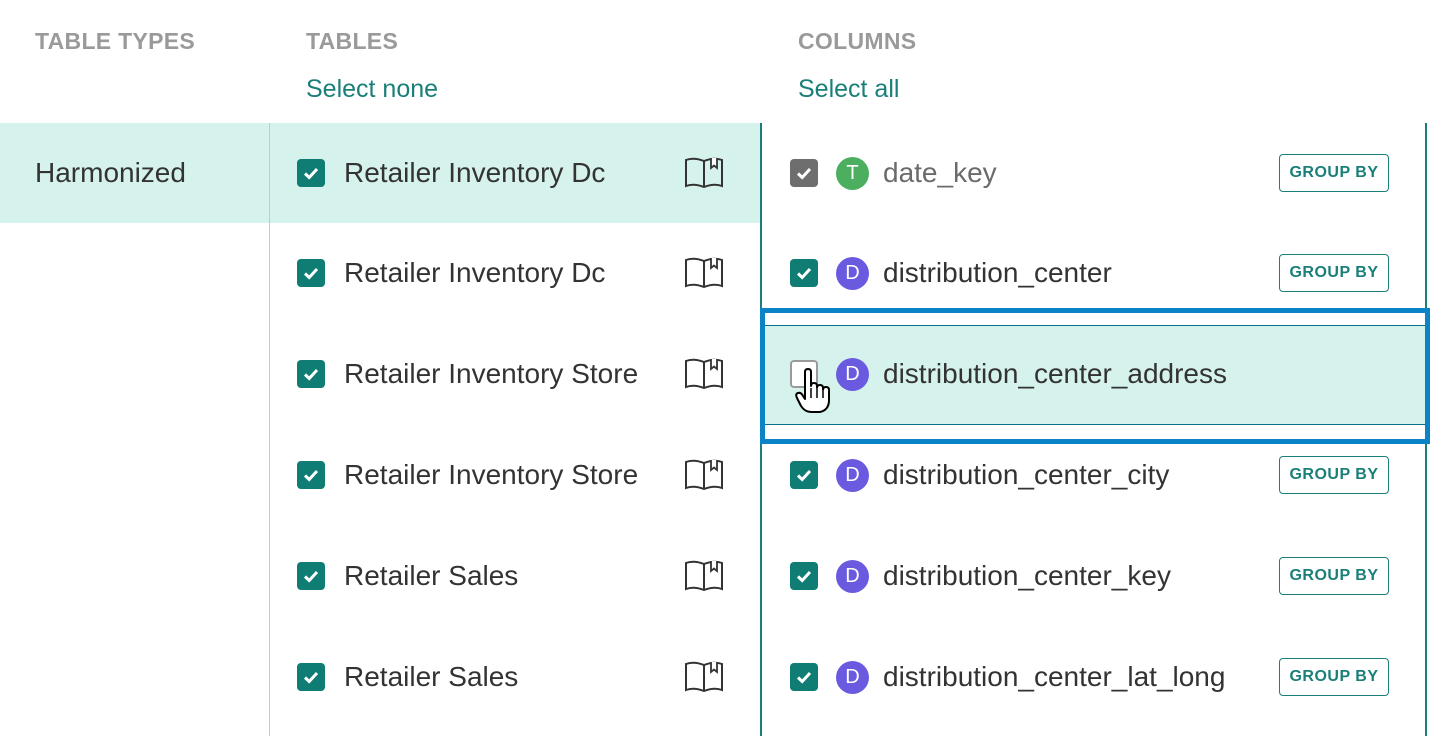 Image resolution: width=1432 pixels, height=736 pixels. I want to click on column-name: distribution_center, so click(997, 272).